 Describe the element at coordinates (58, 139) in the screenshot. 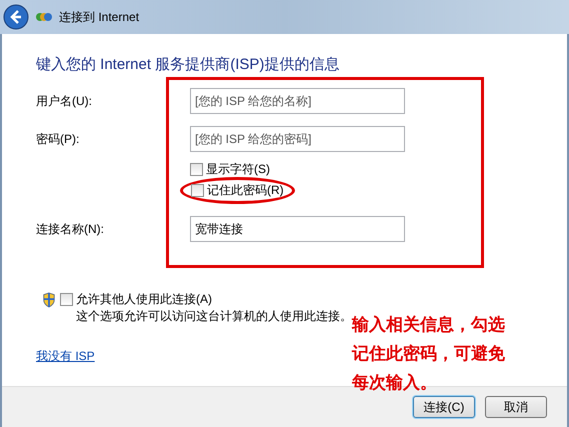

I see `field-label: 密码(P):` at that location.